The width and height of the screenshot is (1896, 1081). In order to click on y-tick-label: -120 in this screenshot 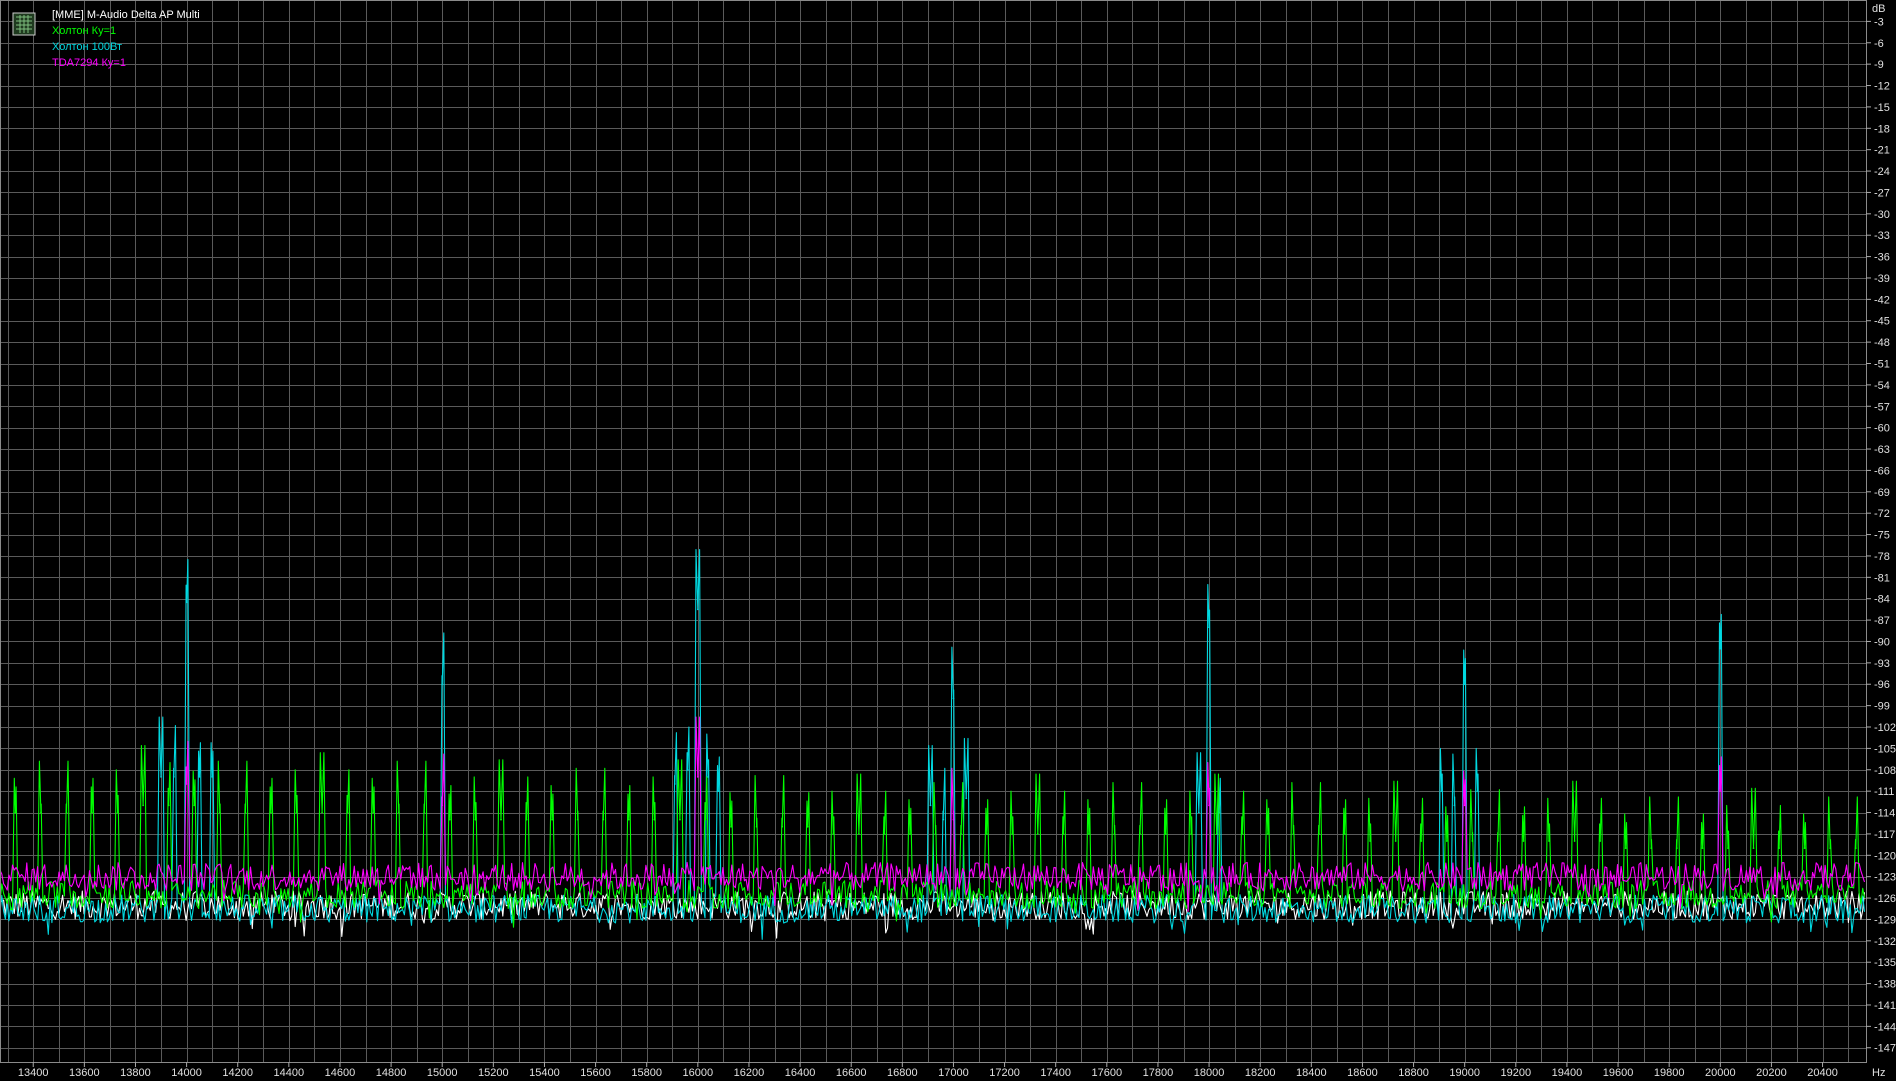, I will do `click(1885, 856)`.